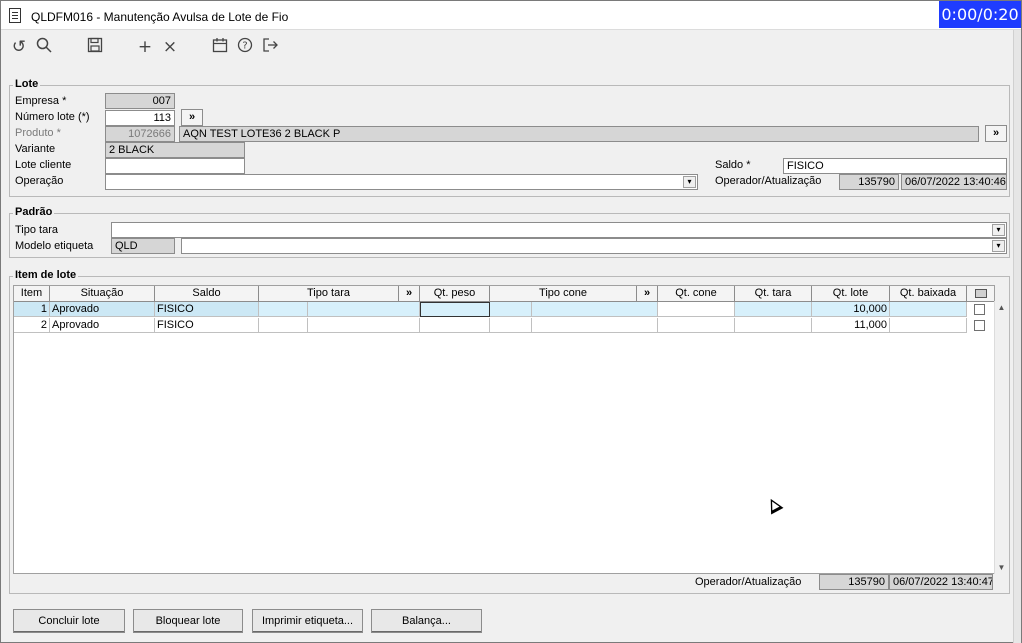  Describe the element at coordinates (39, 181) in the screenshot. I see `operacao-label: Operação` at that location.